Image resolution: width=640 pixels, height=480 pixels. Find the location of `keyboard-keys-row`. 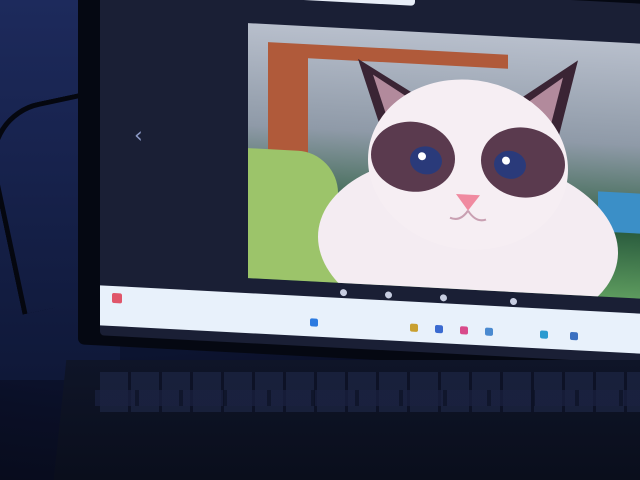

keyboard-keys-row is located at coordinates (367, 398).